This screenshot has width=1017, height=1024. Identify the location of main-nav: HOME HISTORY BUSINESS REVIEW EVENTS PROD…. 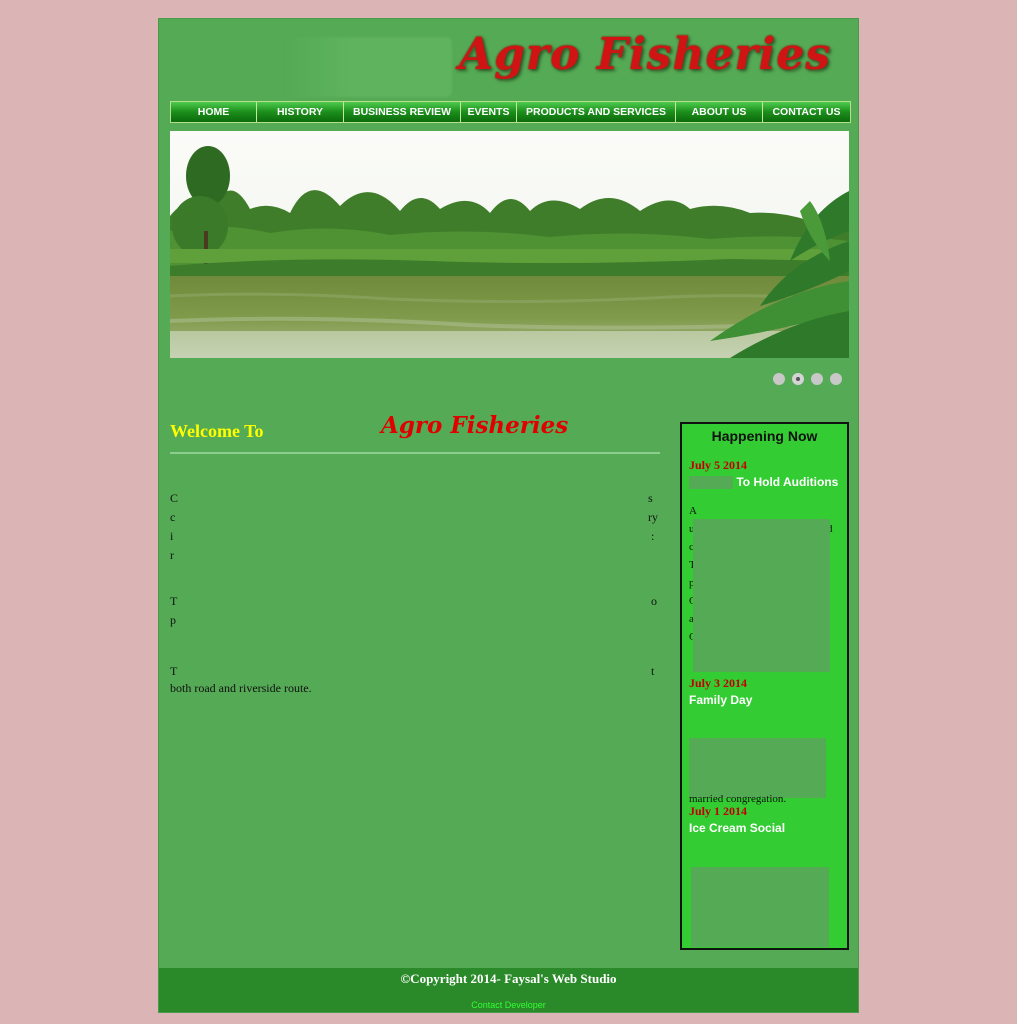
(510, 112).